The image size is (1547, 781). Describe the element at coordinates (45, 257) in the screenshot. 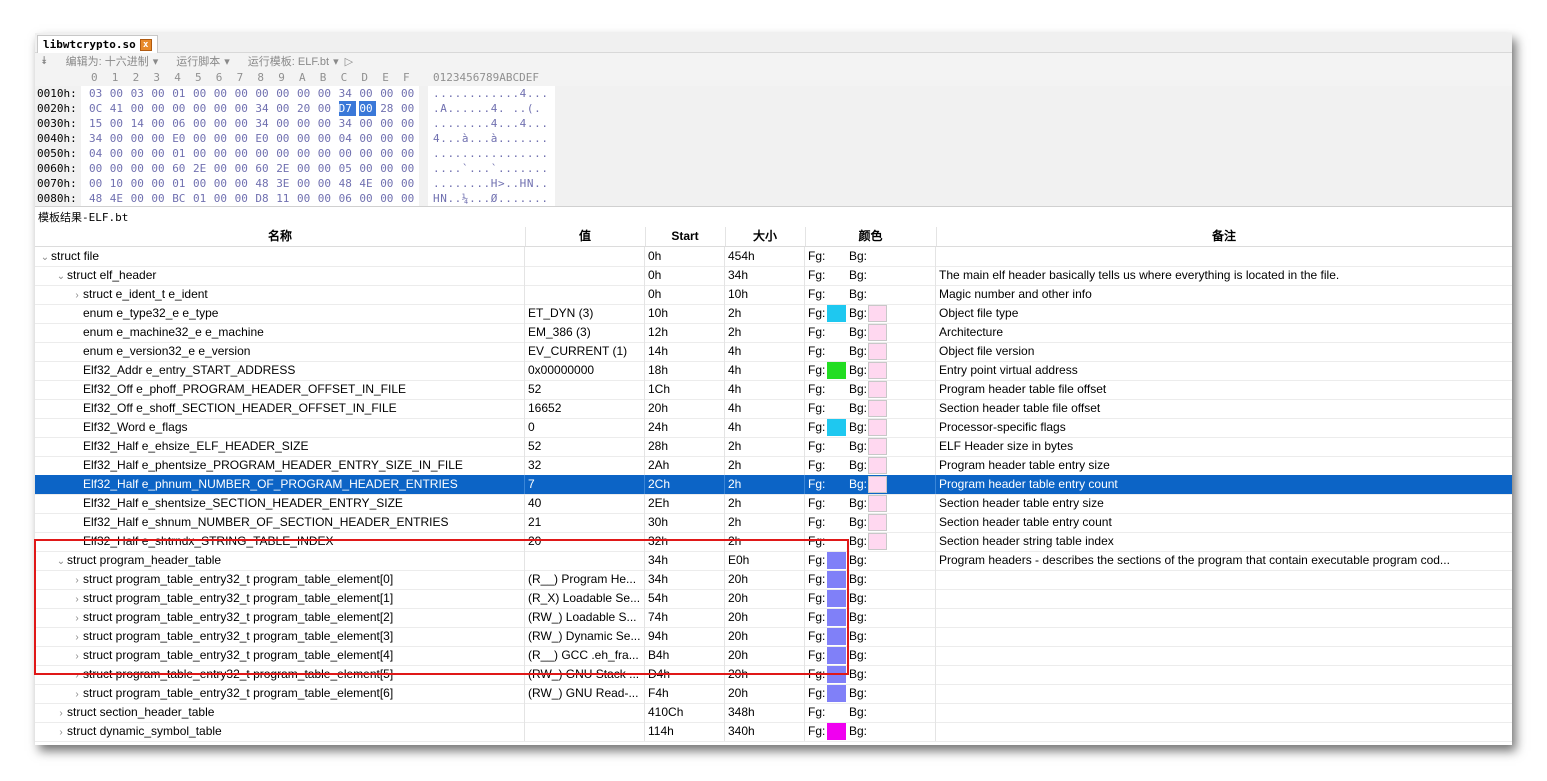

I see `expand-toggle-icon: ⌄` at that location.